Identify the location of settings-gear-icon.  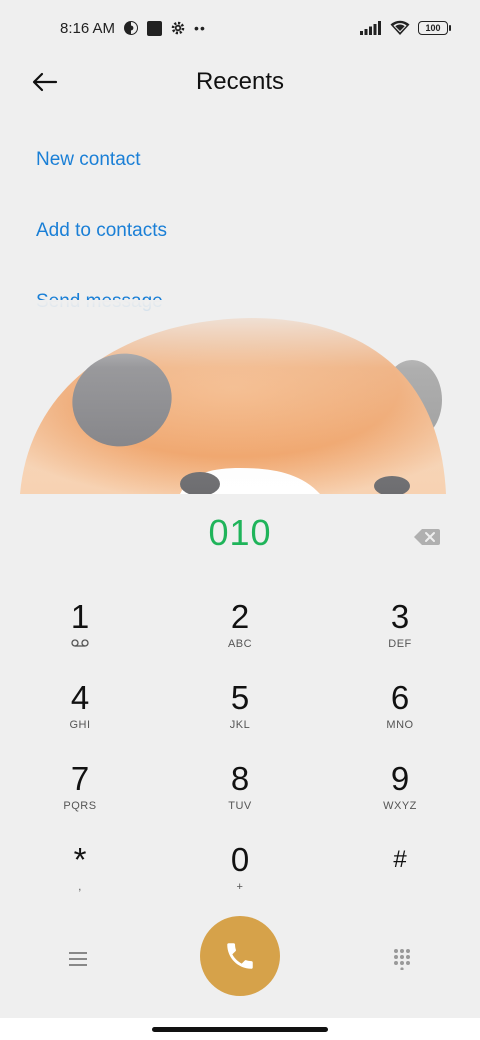
(178, 28).